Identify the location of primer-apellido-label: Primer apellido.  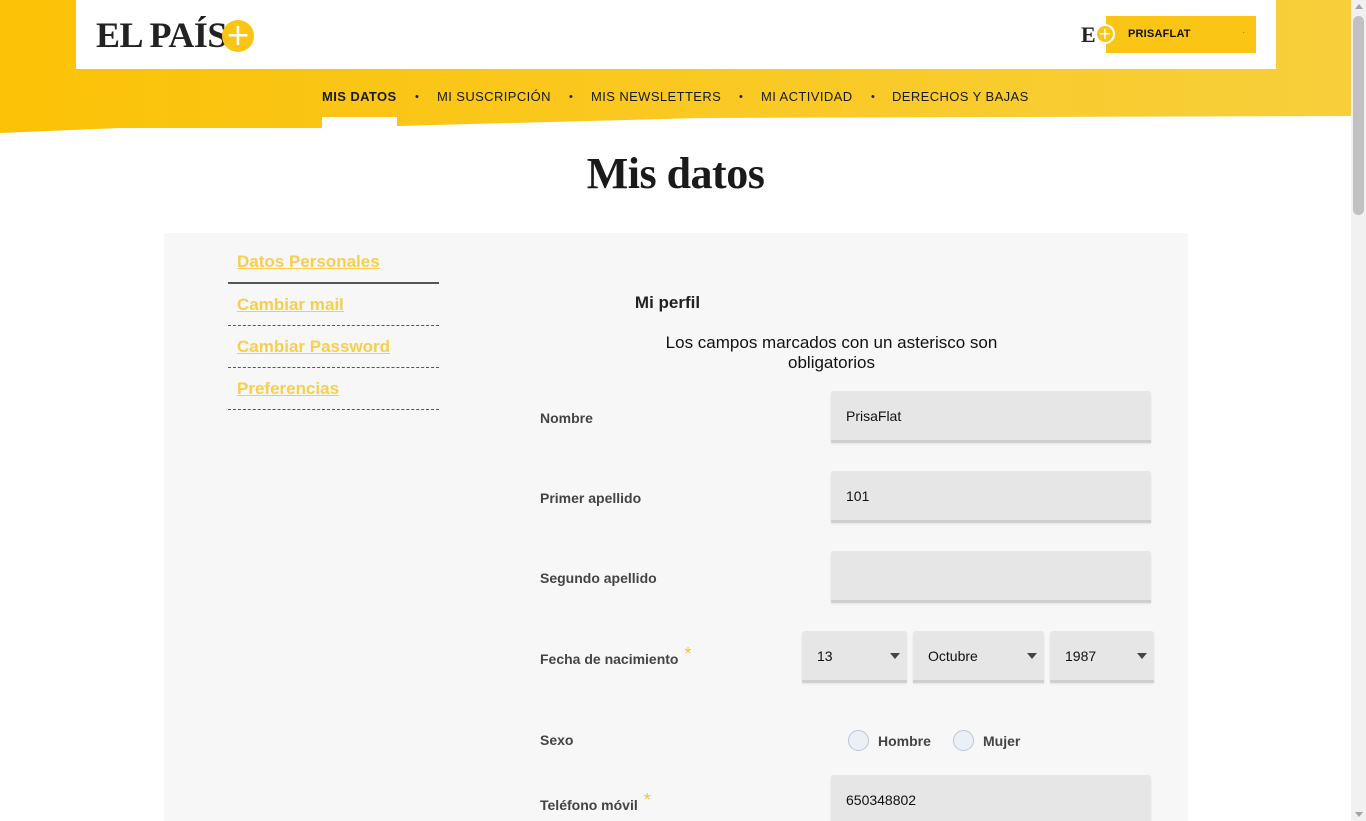
(591, 498).